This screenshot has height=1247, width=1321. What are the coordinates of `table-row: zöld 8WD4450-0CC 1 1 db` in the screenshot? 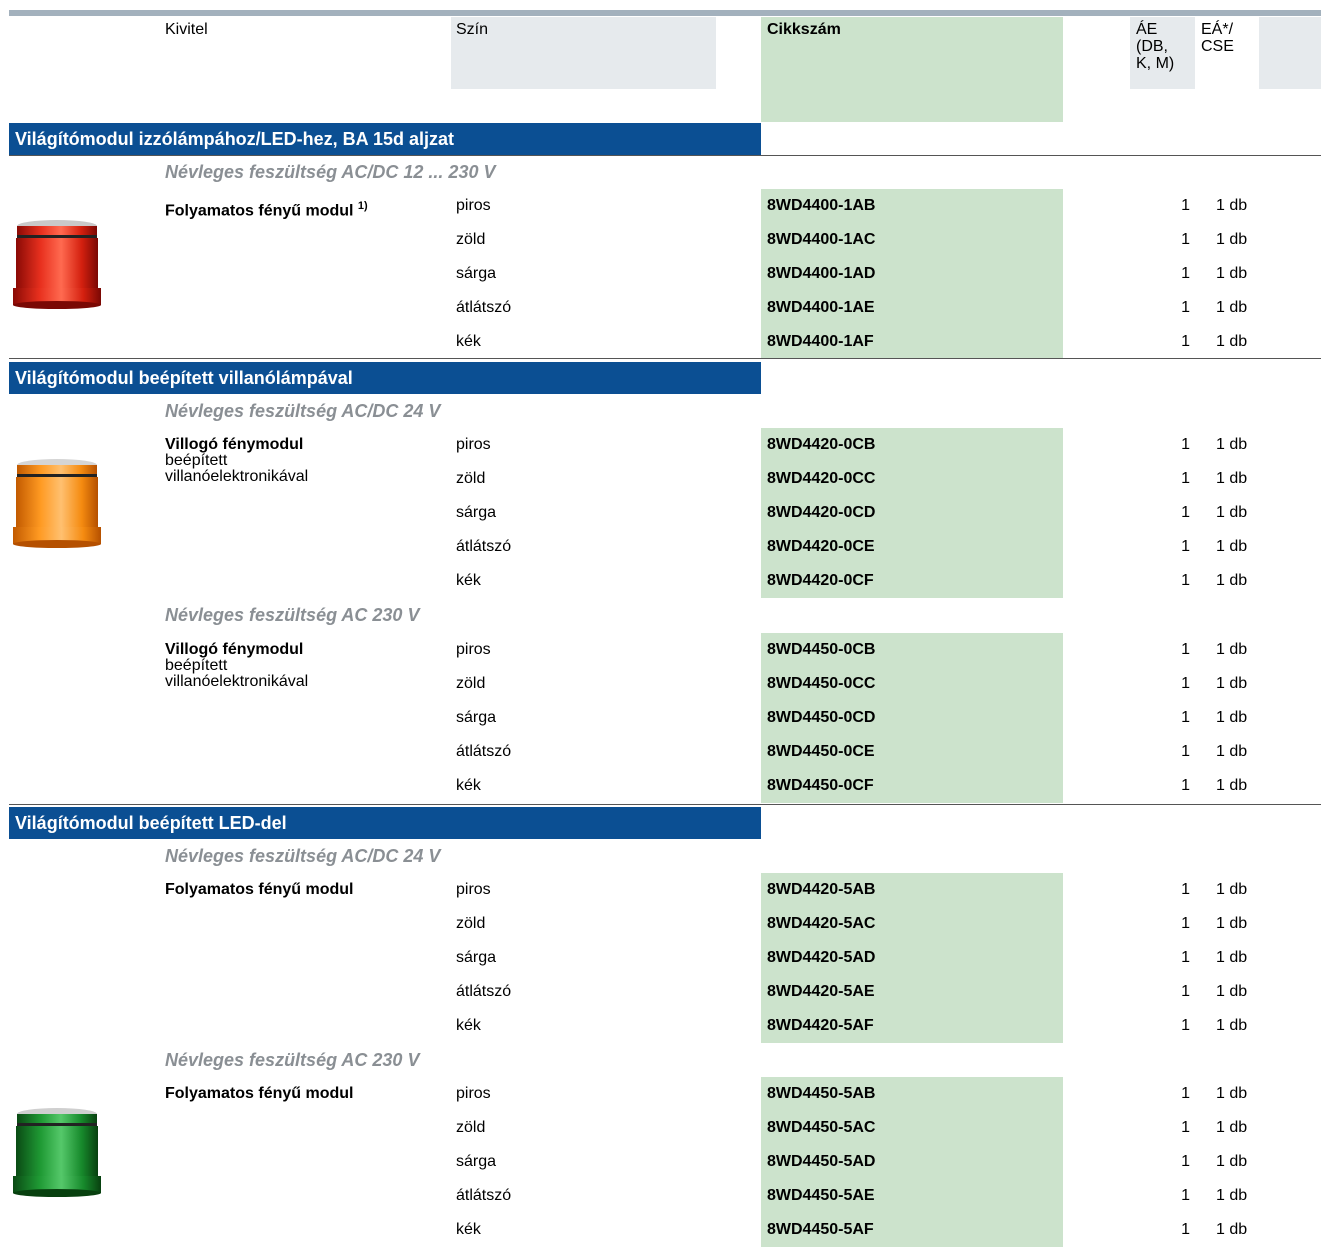 It's located at (660, 684).